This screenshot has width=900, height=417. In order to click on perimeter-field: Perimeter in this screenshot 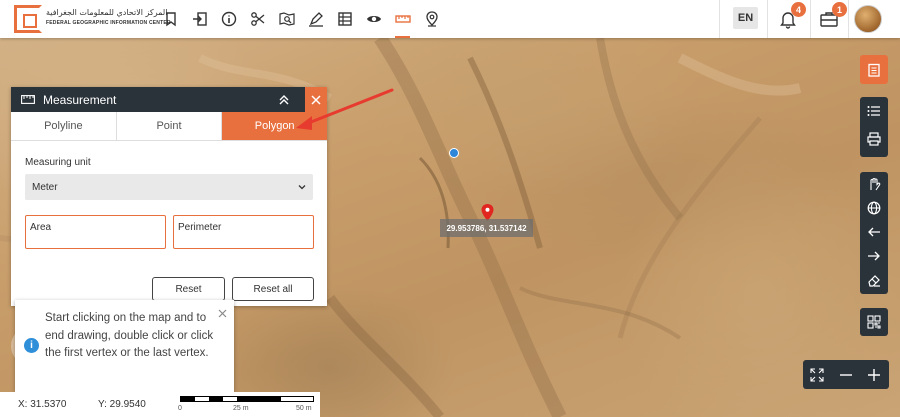, I will do `click(243, 232)`.